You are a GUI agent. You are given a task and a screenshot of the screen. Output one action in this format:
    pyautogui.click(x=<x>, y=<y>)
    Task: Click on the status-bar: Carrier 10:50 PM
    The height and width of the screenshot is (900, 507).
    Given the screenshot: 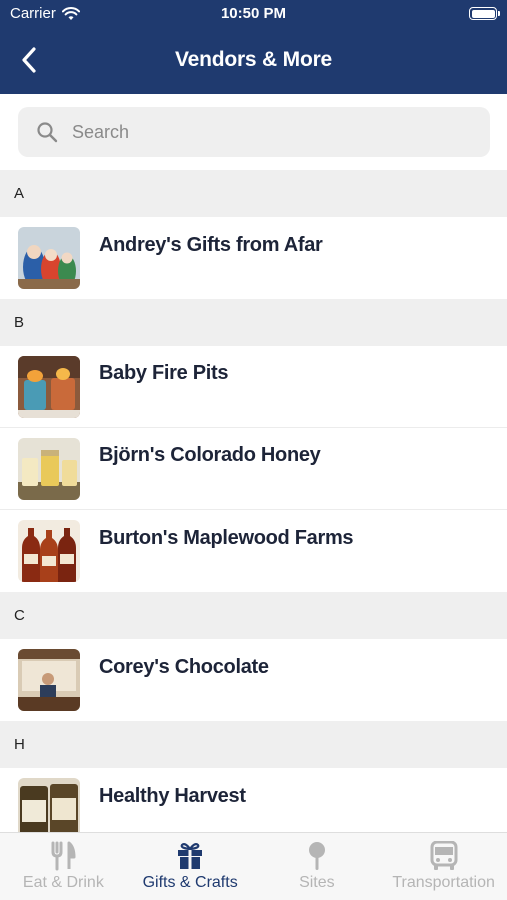 What is the action you would take?
    pyautogui.click(x=253, y=14)
    